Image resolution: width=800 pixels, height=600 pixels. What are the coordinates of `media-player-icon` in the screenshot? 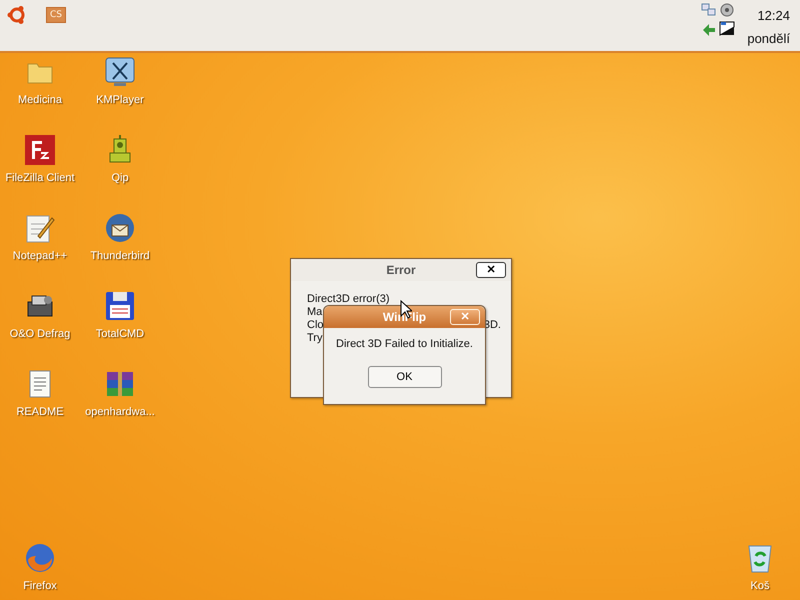 It's located at (120, 72).